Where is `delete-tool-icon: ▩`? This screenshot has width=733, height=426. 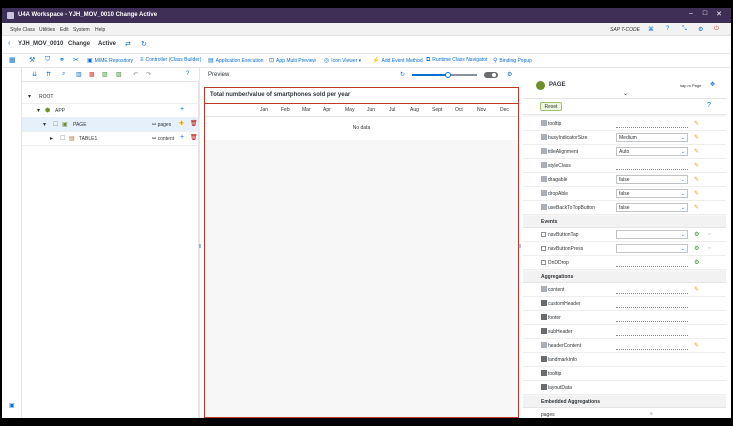 delete-tool-icon: ▩ is located at coordinates (92, 74).